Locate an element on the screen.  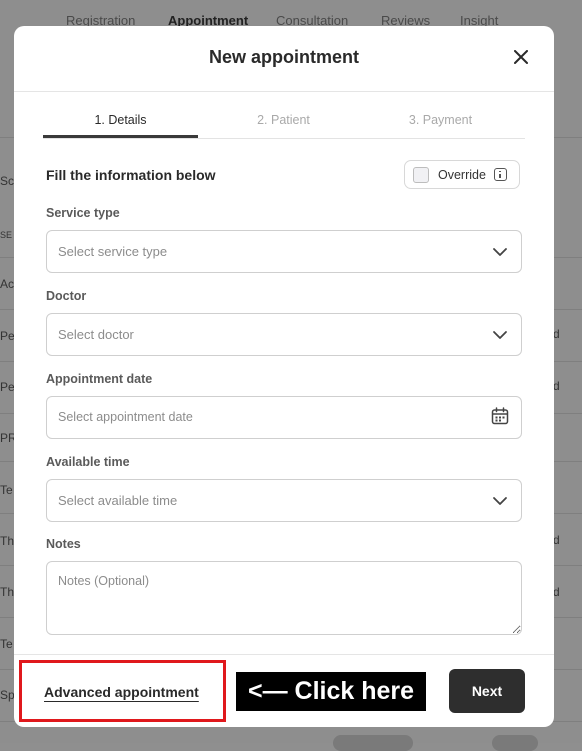
section-title: Fill the information below is located at coordinates (131, 175).